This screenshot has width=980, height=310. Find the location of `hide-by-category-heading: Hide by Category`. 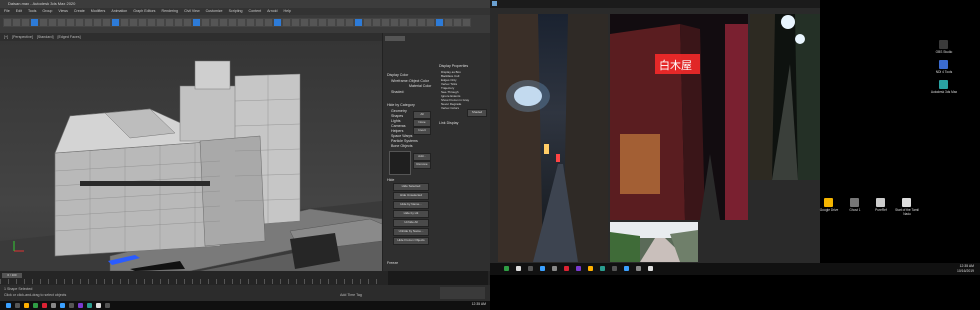

hide-by-category-heading: Hide by Category is located at coordinates (401, 105).